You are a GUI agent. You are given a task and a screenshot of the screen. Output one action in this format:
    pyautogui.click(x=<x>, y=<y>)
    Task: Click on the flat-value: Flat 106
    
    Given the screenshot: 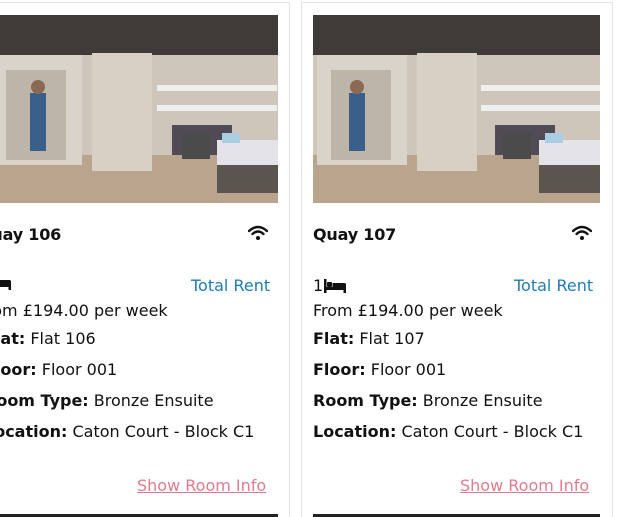 What is the action you would take?
    pyautogui.click(x=60, y=338)
    